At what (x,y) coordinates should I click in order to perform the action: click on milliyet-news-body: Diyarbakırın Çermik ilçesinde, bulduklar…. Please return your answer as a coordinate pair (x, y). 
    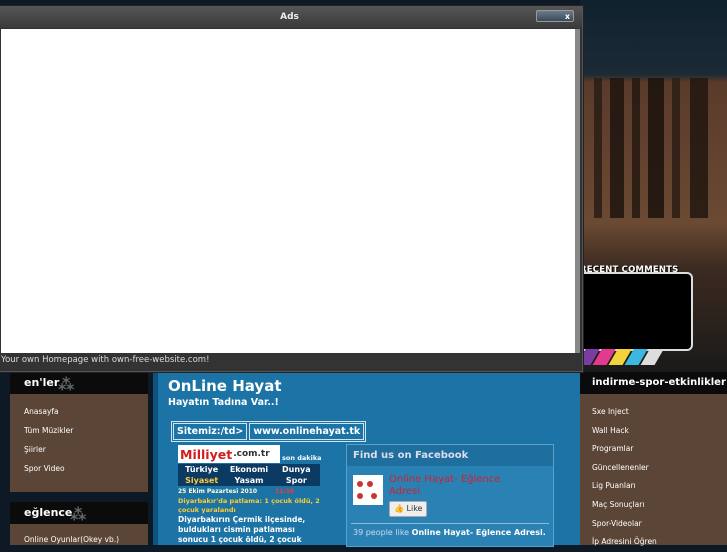
    Looking at the image, I should click on (242, 529).